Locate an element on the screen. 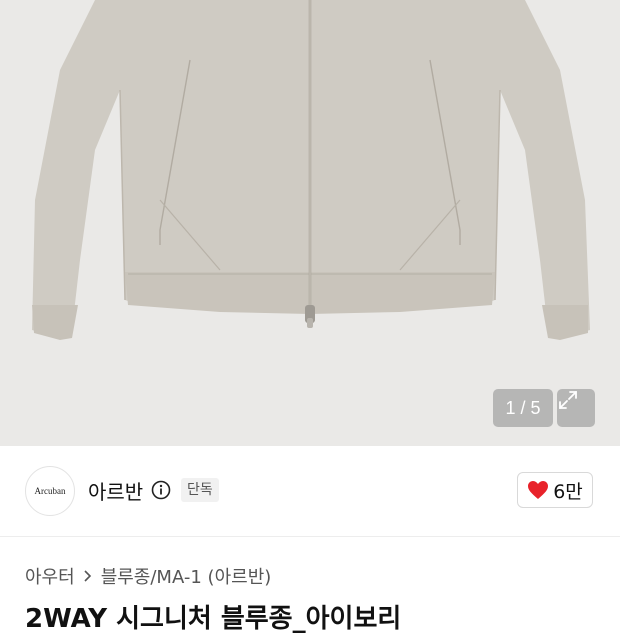 The image size is (620, 635). brand-logo-text: Arcuban is located at coordinates (50, 491).